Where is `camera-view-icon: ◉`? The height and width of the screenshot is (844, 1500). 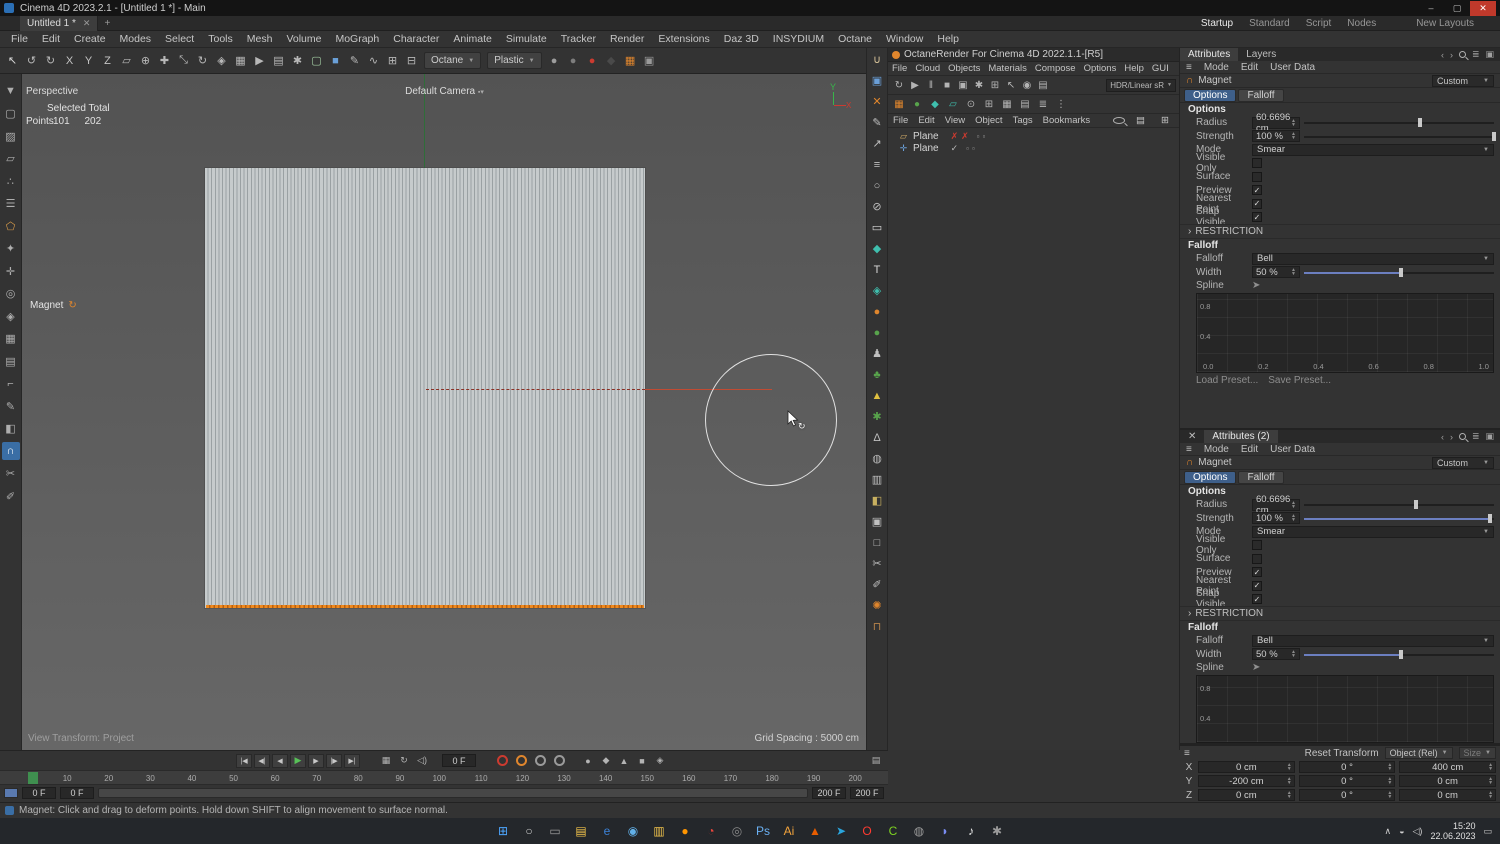 camera-view-icon: ◉ is located at coordinates (1027, 85).